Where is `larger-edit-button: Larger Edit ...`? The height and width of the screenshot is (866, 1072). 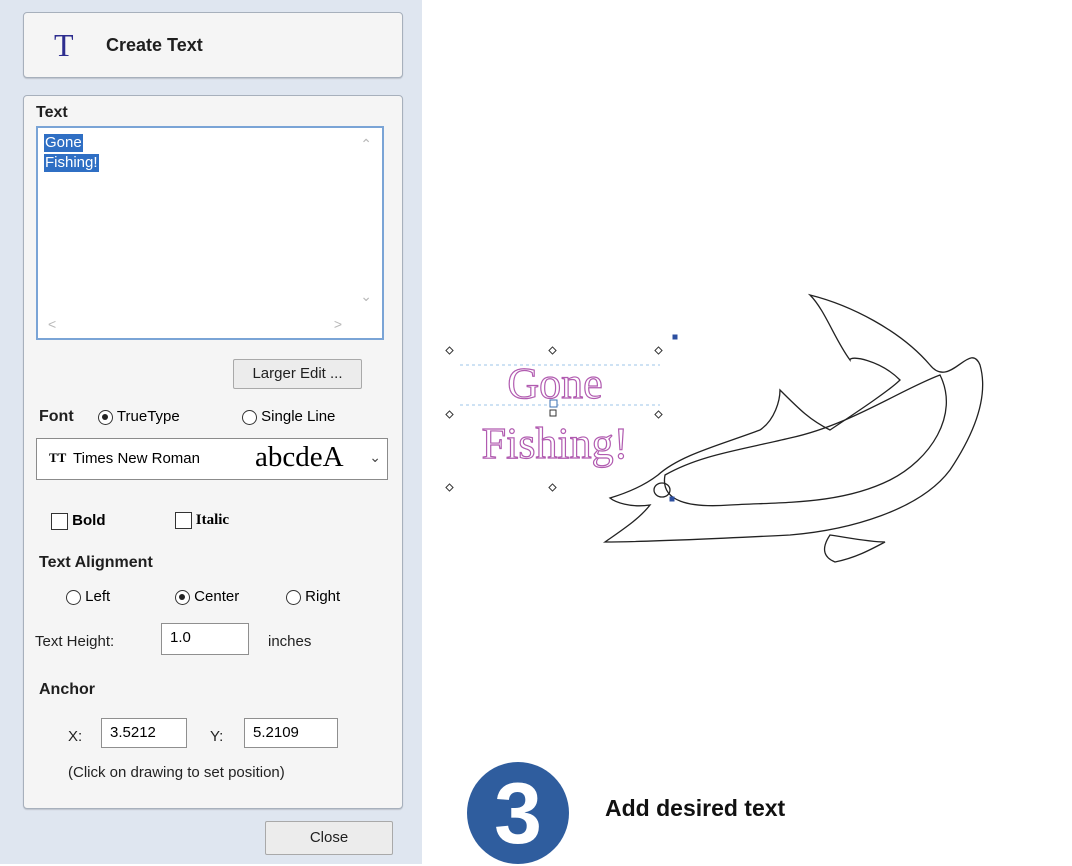 larger-edit-button: Larger Edit ... is located at coordinates (297, 374).